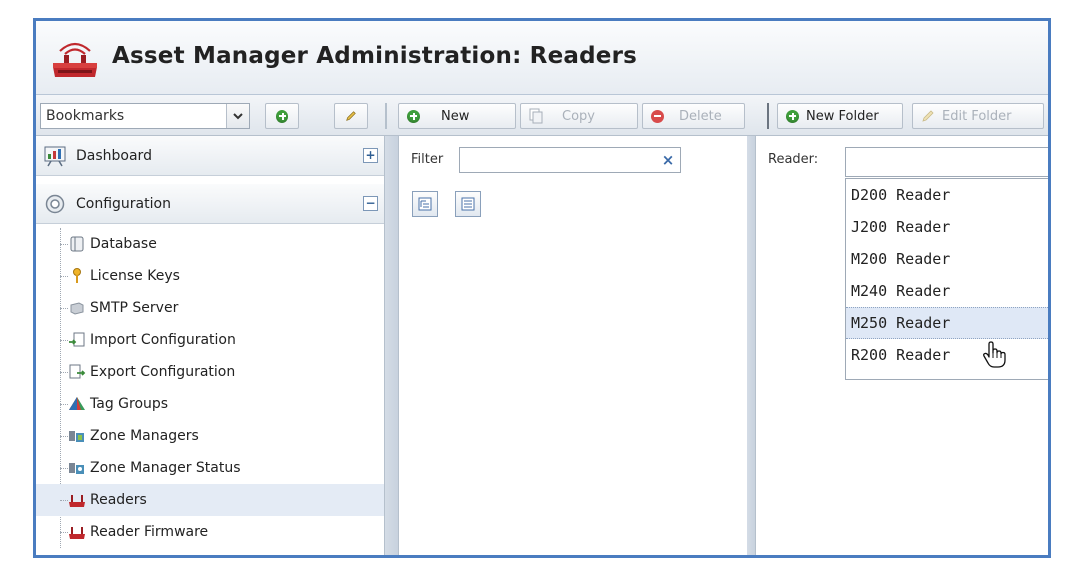 The image size is (1070, 568). I want to click on sidebar-item-readers: Readers, so click(210, 500).